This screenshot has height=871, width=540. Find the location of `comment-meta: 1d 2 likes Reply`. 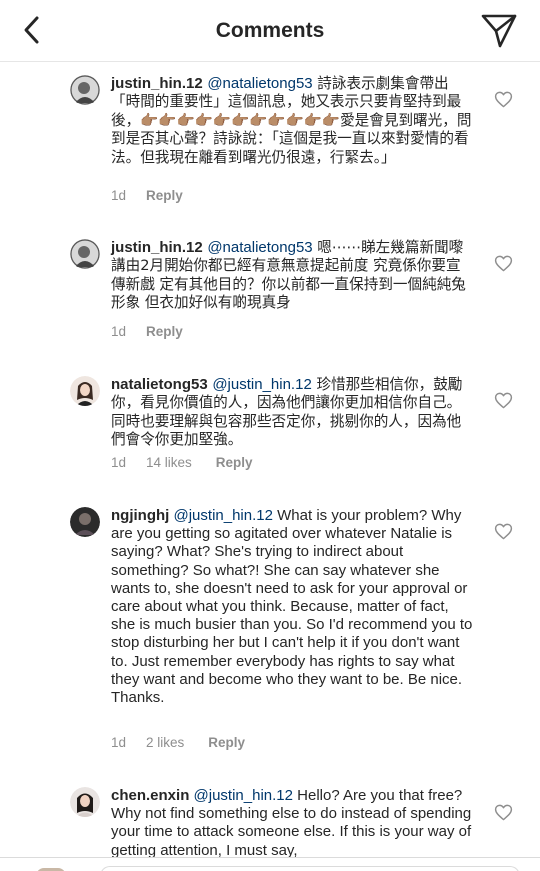

comment-meta: 1d 2 likes Reply is located at coordinates (178, 742).